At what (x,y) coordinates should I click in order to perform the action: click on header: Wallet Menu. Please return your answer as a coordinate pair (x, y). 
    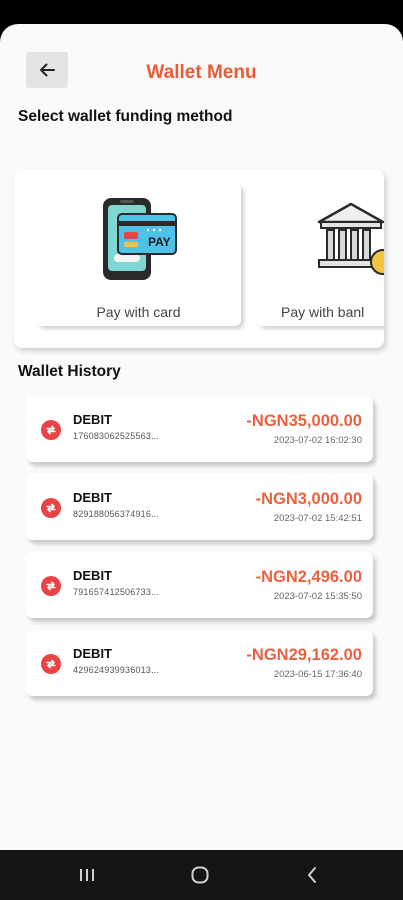
    Looking at the image, I should click on (201, 64).